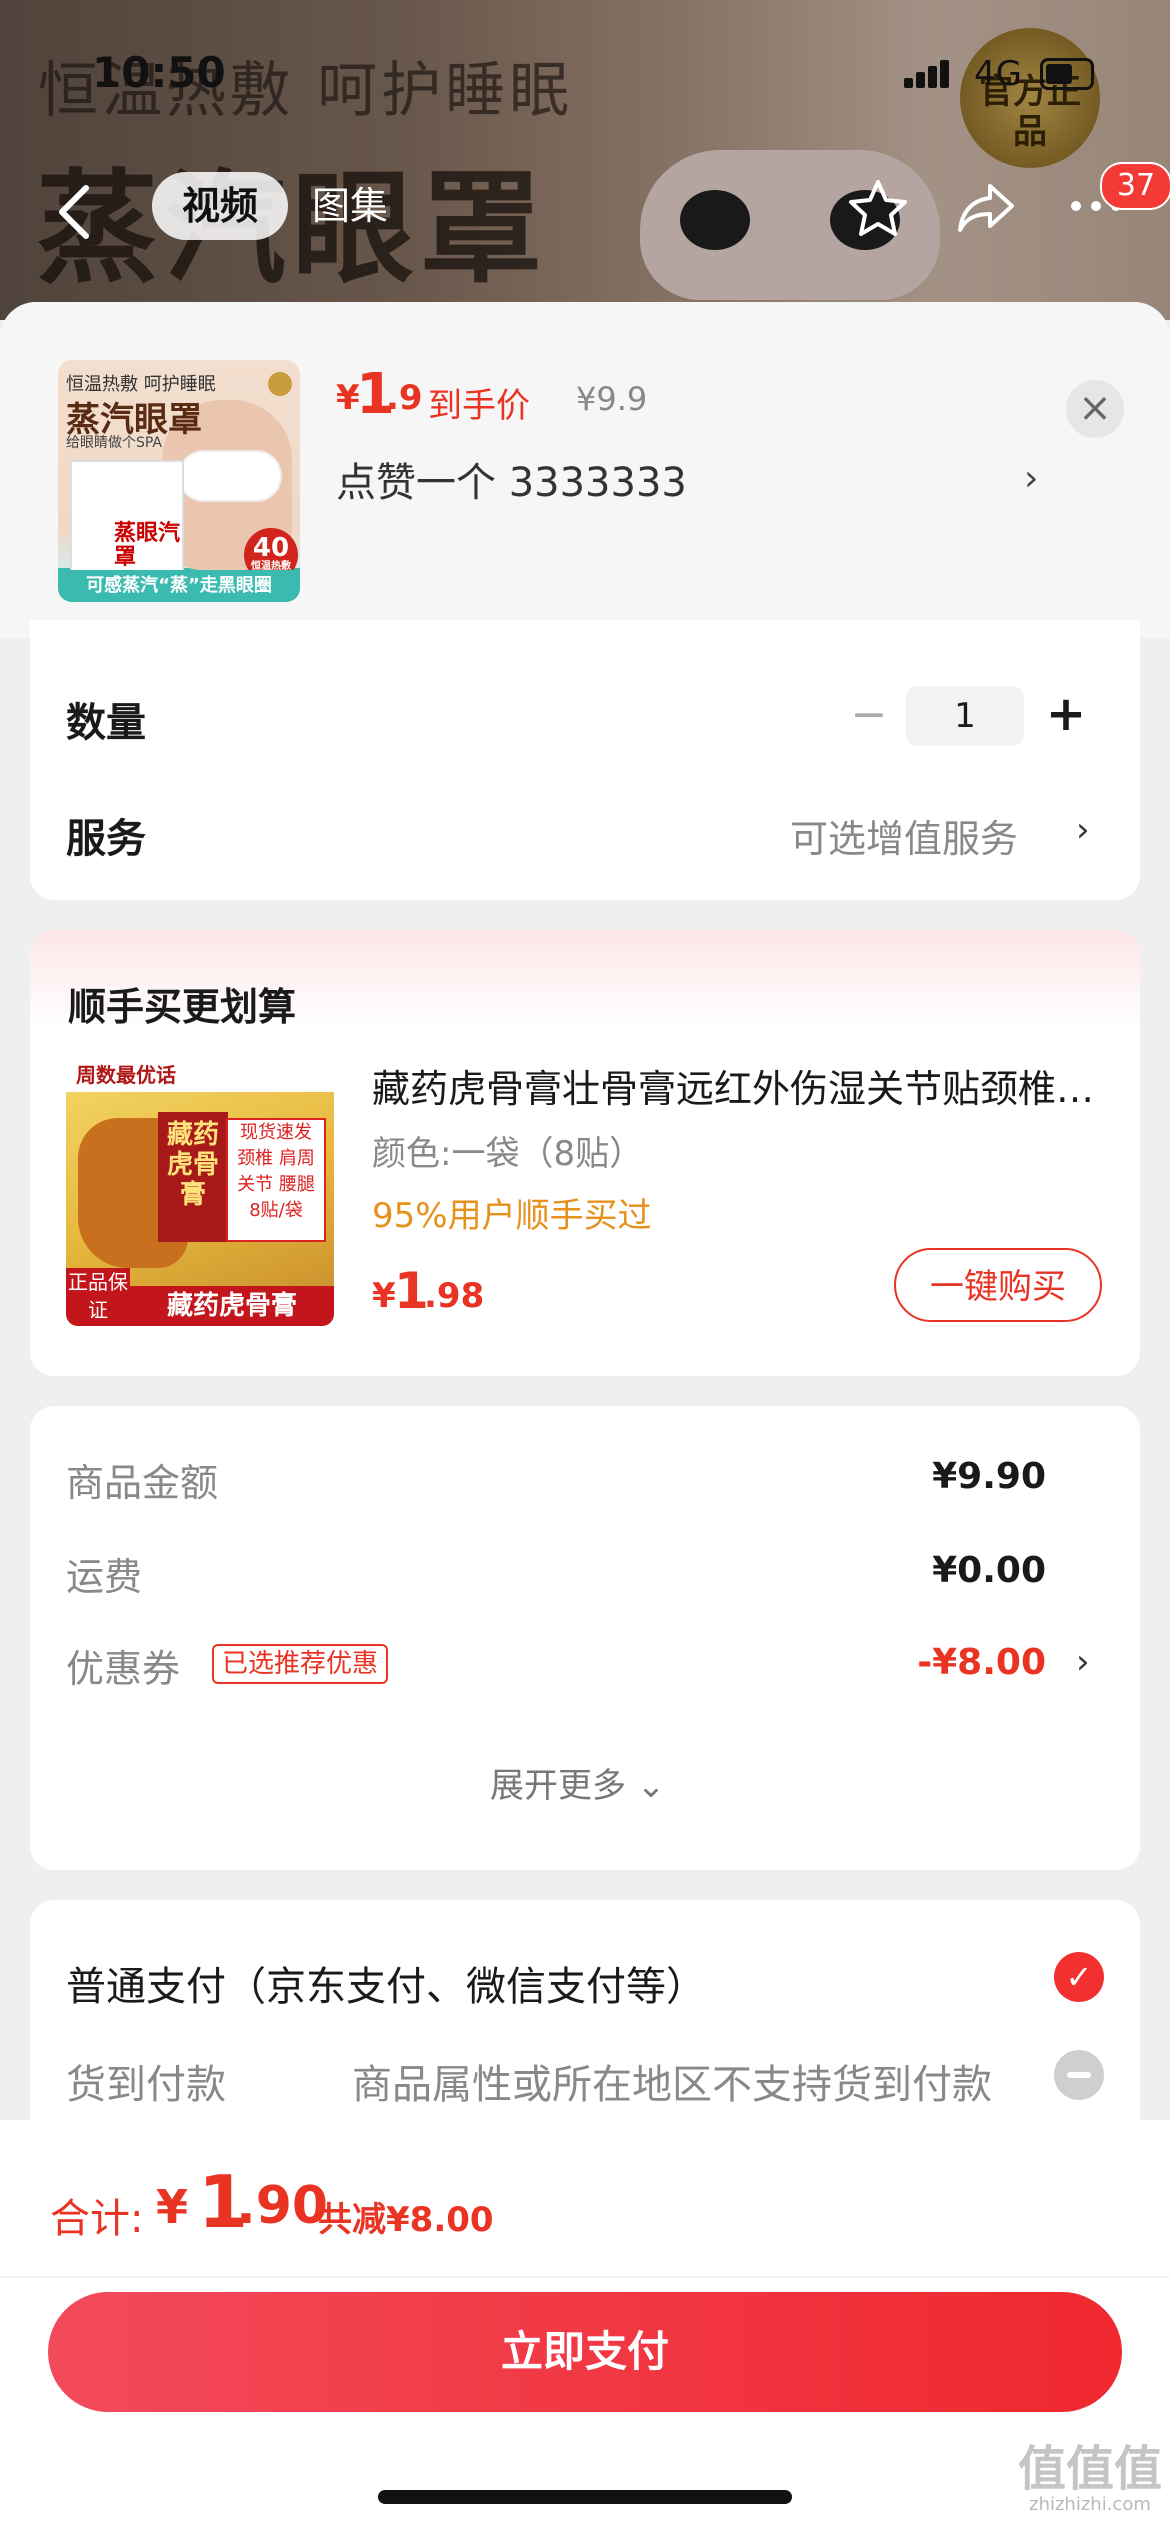 Image resolution: width=1170 pixels, height=2532 pixels. I want to click on payment-option-normal: 普通支付（京东支付、微信支付等）, so click(386, 1983).